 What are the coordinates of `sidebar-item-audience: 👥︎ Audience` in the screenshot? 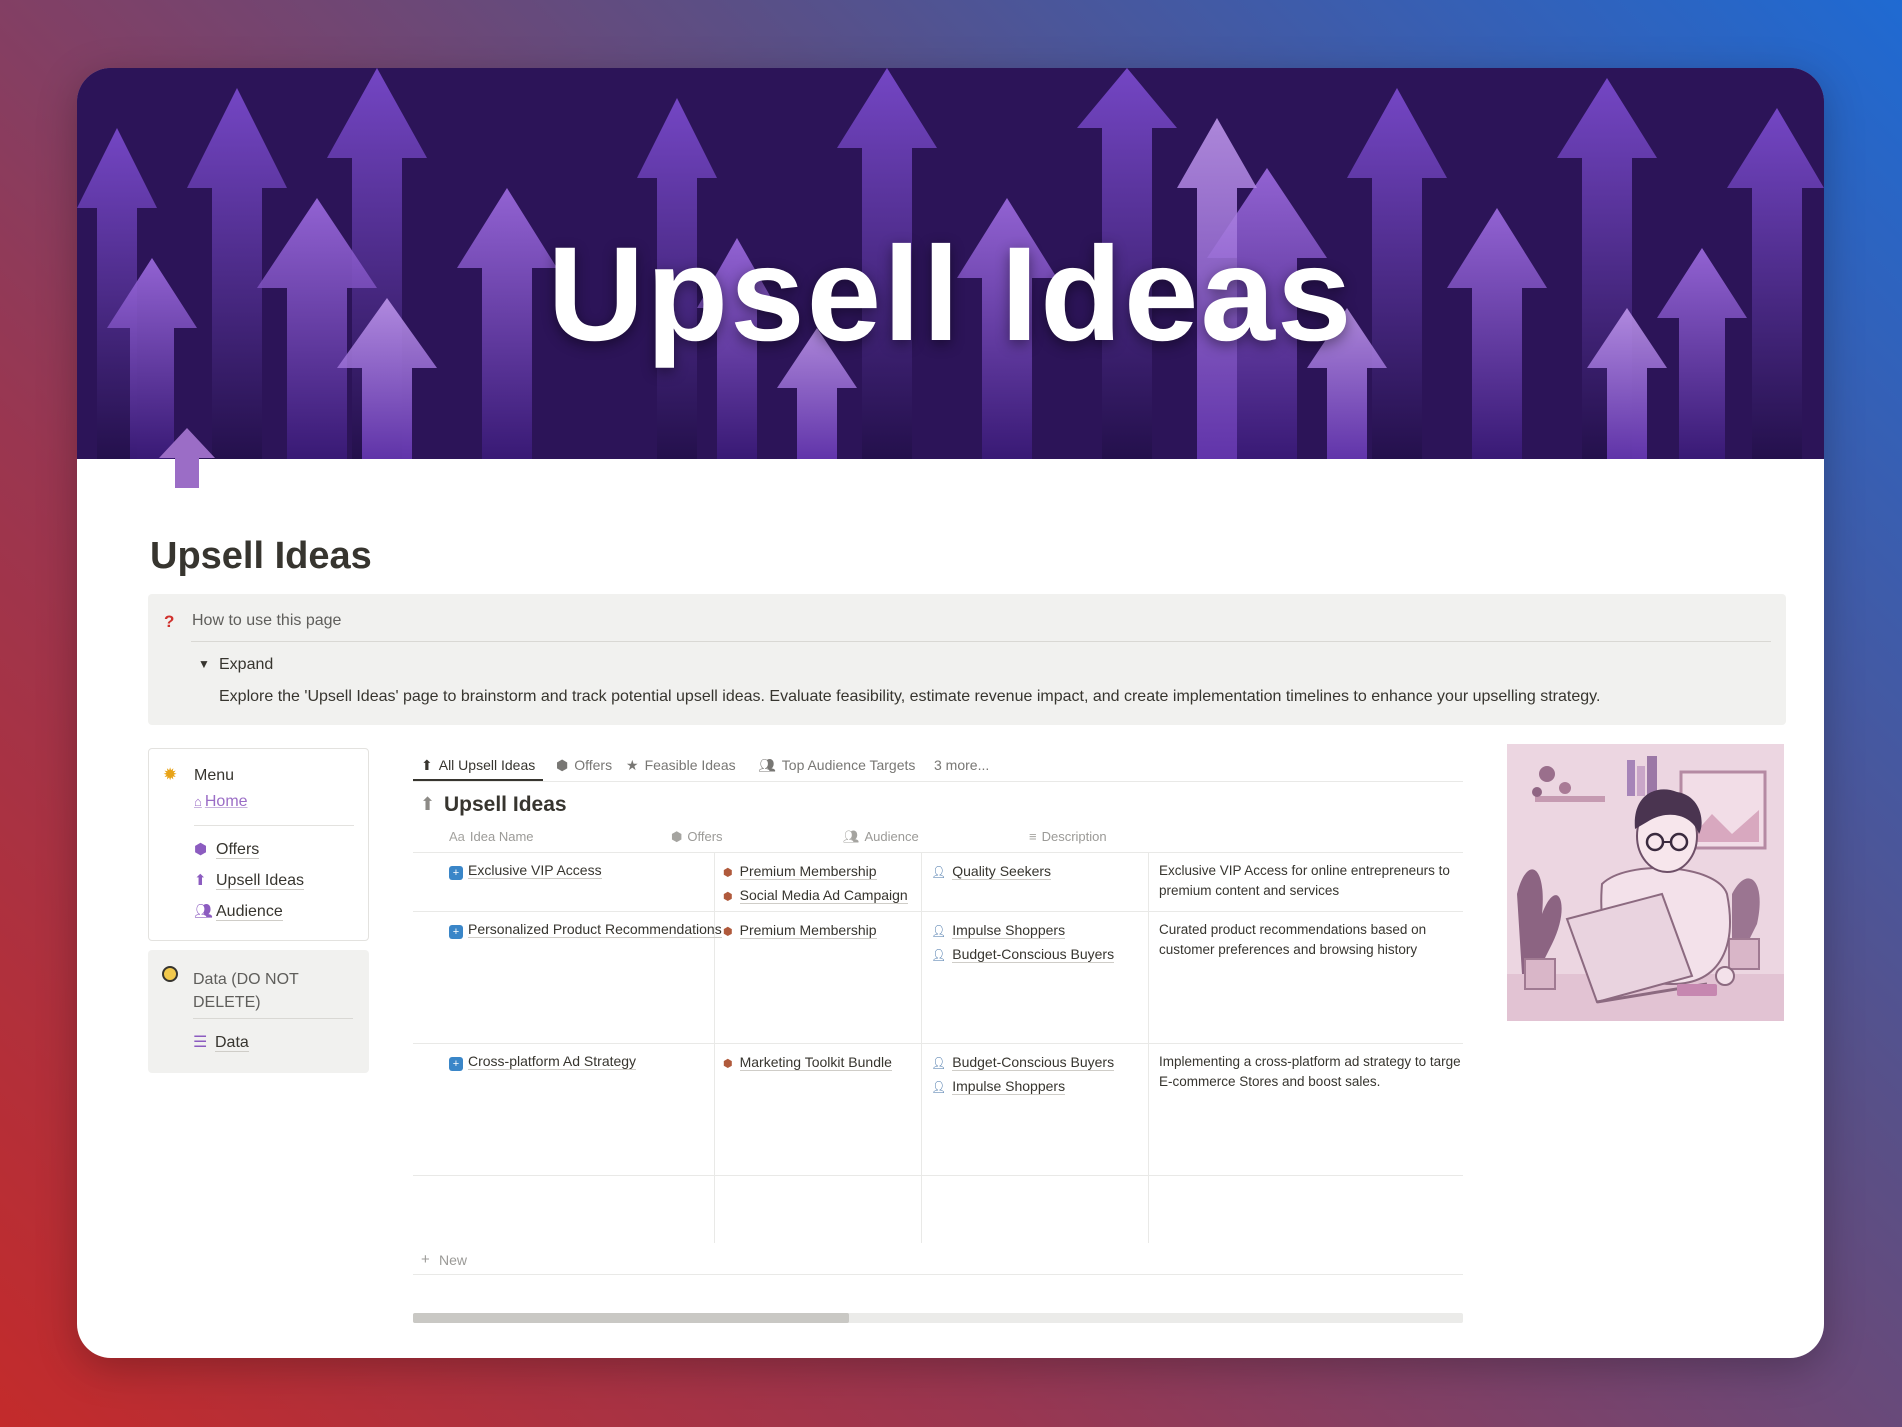 It's located at (238, 911).